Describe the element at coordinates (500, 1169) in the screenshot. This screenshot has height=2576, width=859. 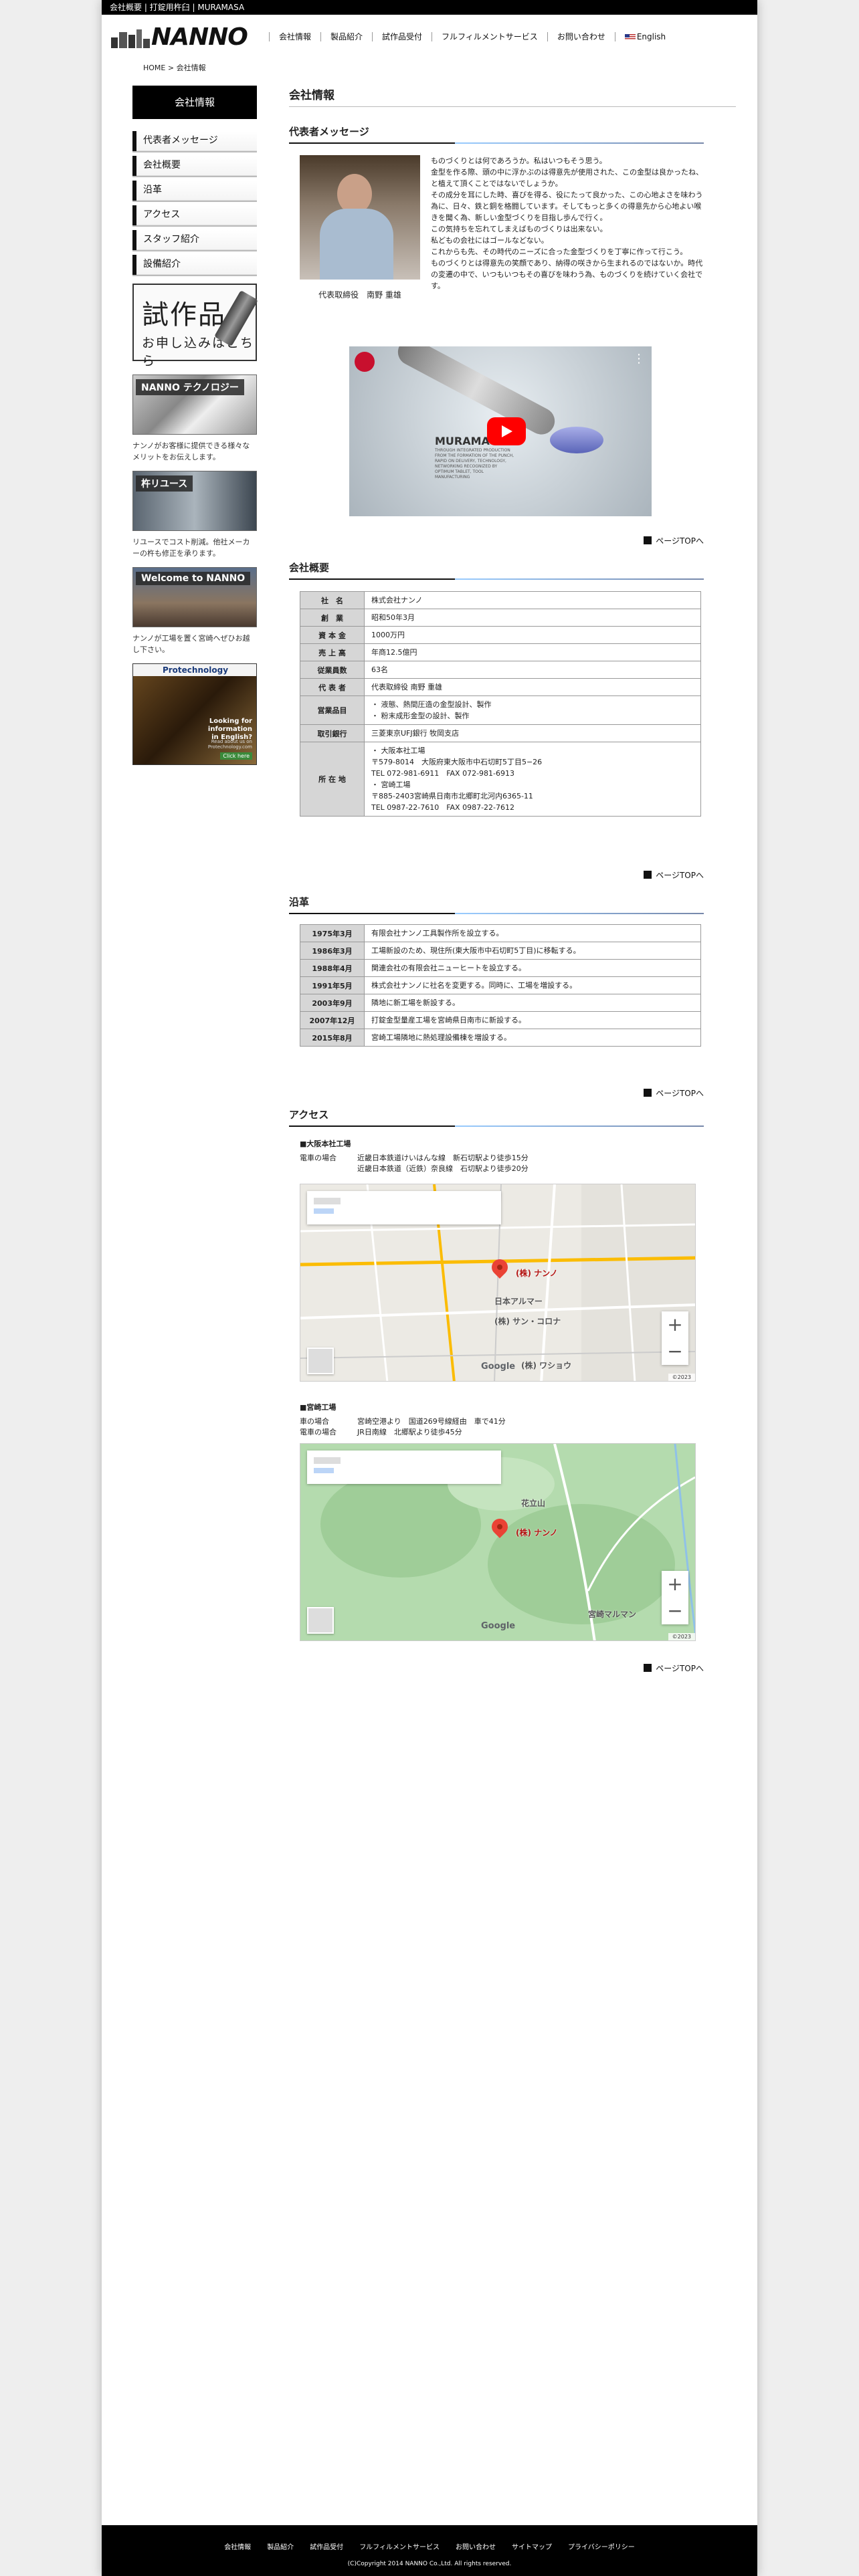
I see `osaka-row: 近畿日本鉄道（近鉄）奈良線 石切駅より徒歩20分` at that location.